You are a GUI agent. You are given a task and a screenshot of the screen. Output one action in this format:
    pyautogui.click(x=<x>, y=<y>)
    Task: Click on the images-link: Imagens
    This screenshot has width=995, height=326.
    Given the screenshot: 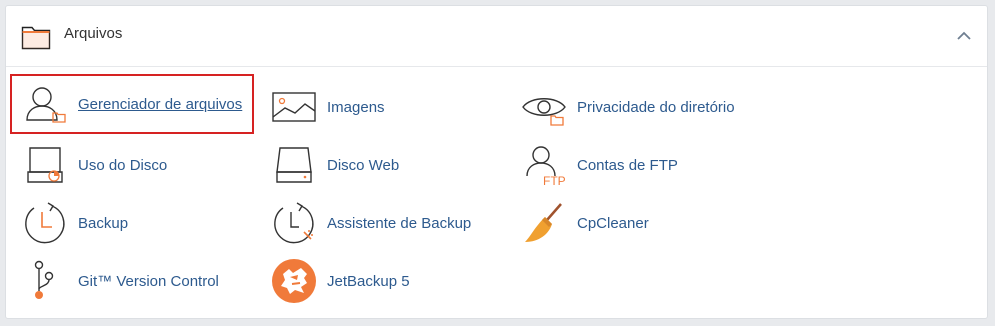 What is the action you would take?
    pyautogui.click(x=381, y=107)
    